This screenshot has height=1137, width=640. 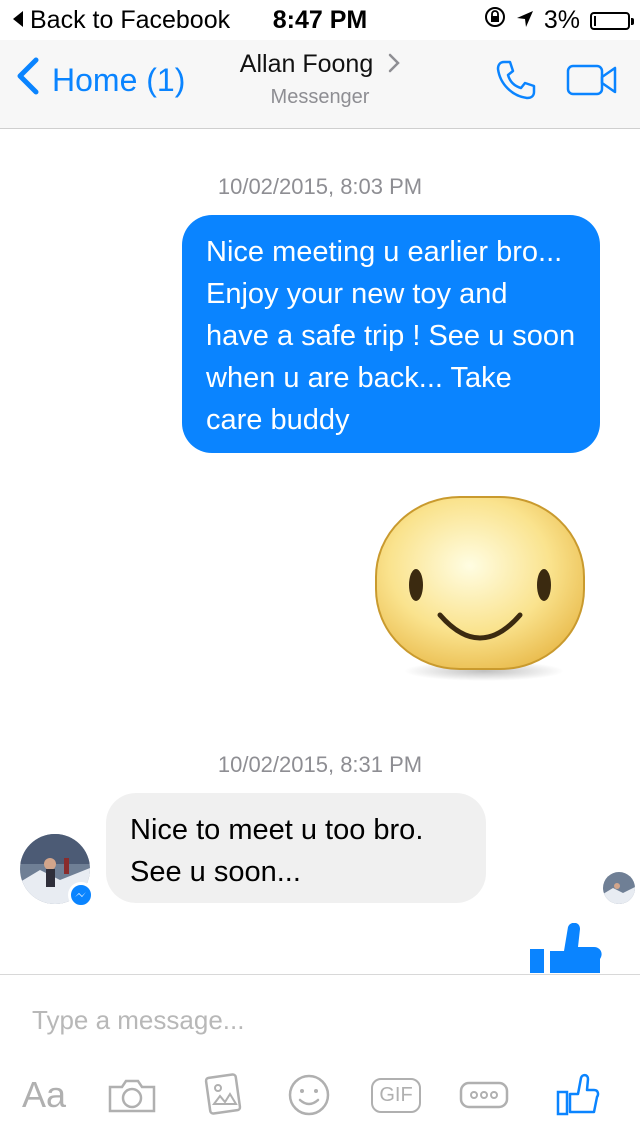 What do you see at coordinates (556, 82) in the screenshot?
I see `call-actions` at bounding box center [556, 82].